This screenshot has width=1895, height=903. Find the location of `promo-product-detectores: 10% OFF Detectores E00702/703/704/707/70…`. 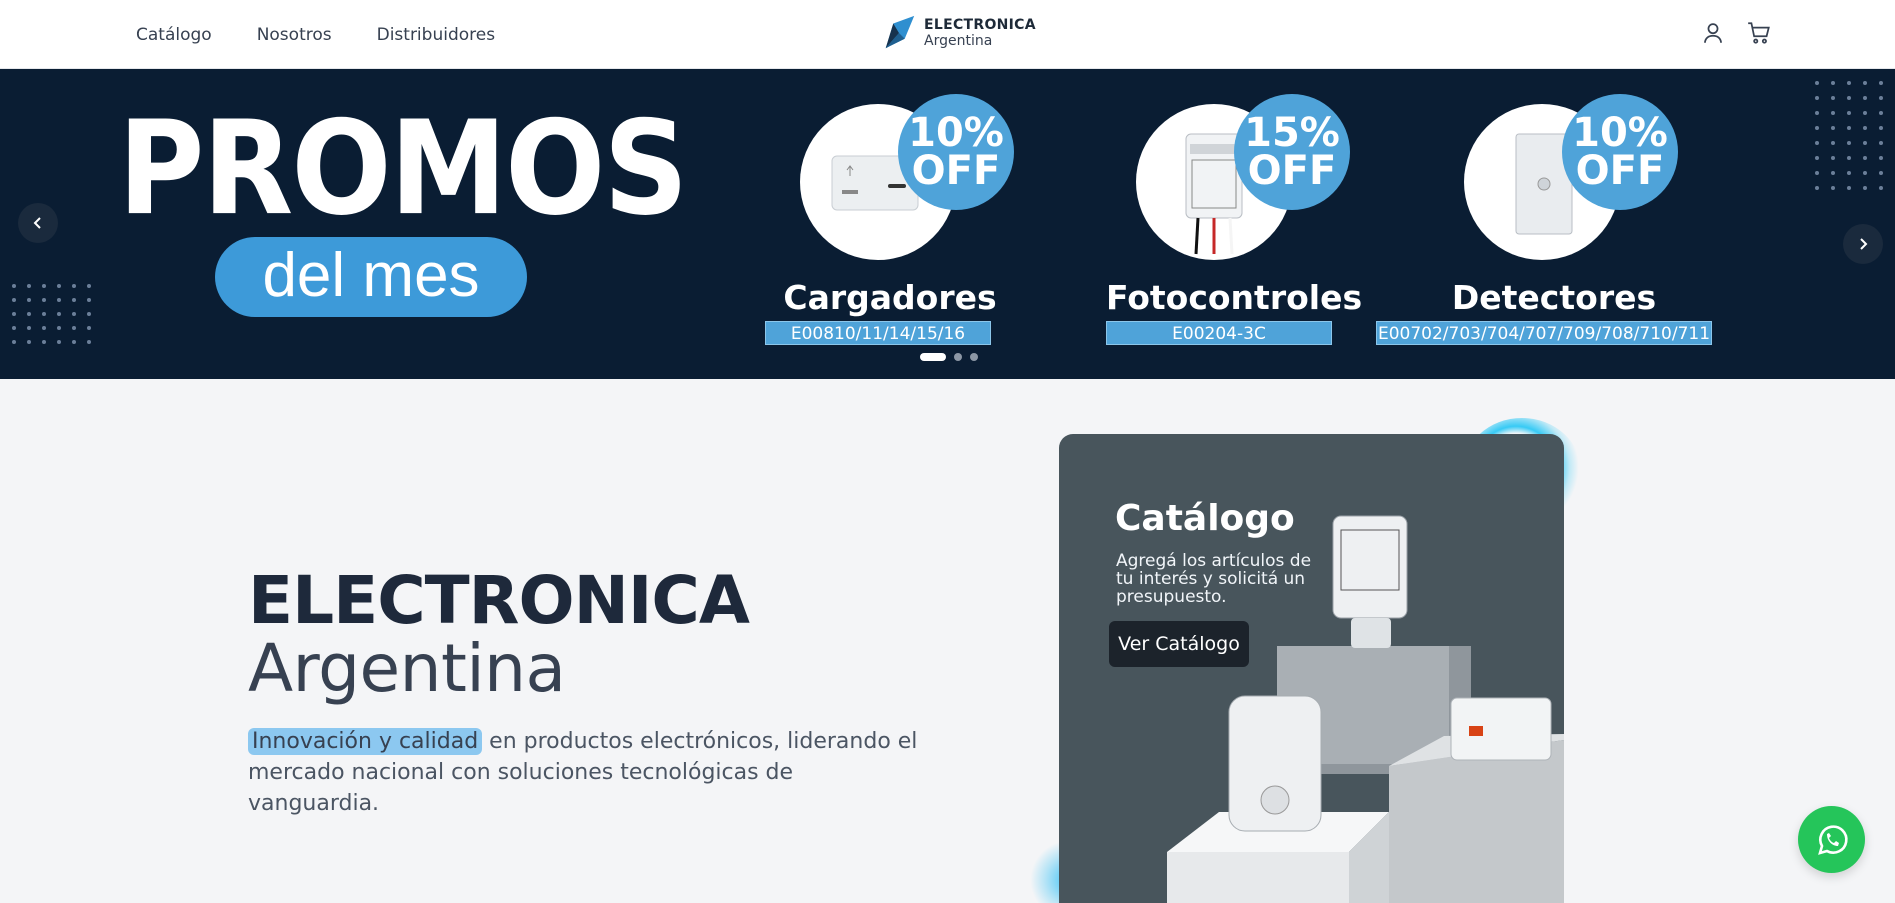

promo-product-detectores: 10% OFF Detectores E00702/703/704/707/70… is located at coordinates (1544, 219).